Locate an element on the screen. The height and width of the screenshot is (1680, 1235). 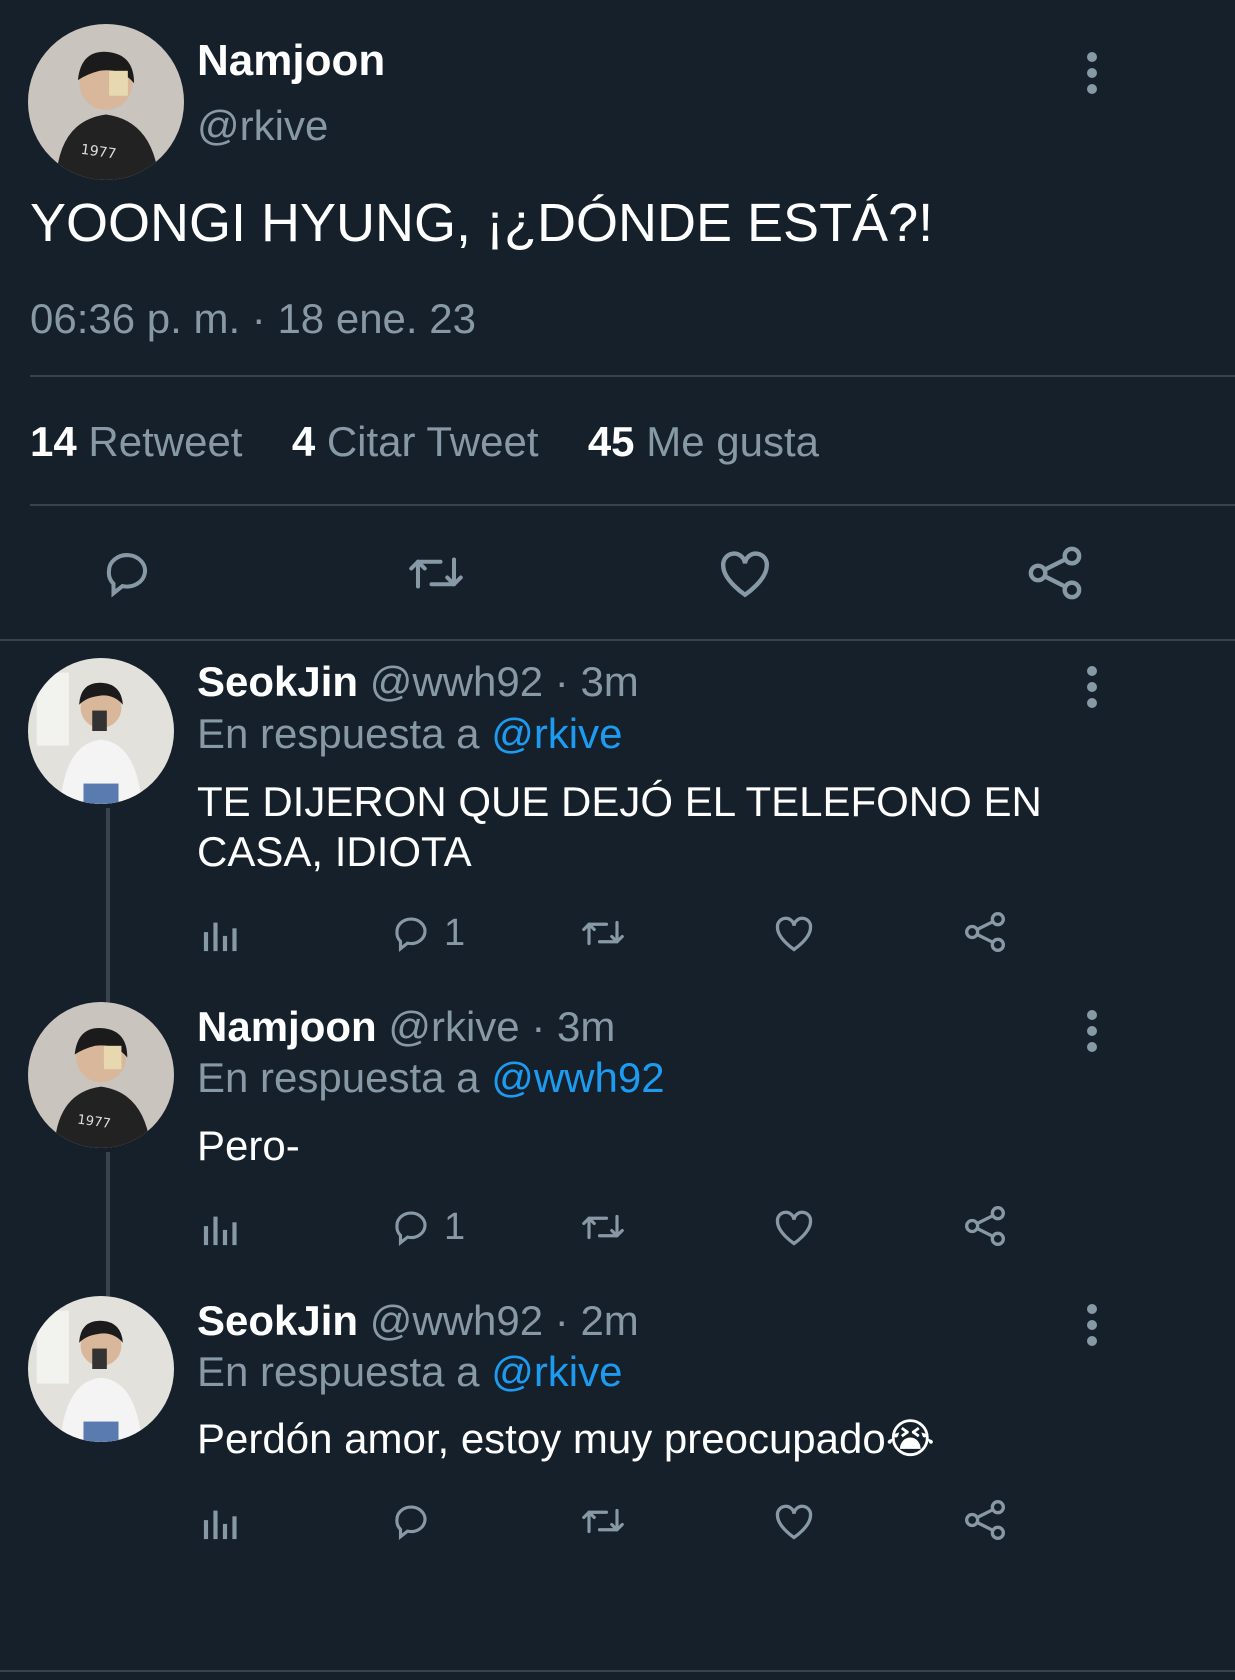
tweet-stats: 14 Retweet 4 Citar Tweet 45 Me gusta is located at coordinates (424, 442).